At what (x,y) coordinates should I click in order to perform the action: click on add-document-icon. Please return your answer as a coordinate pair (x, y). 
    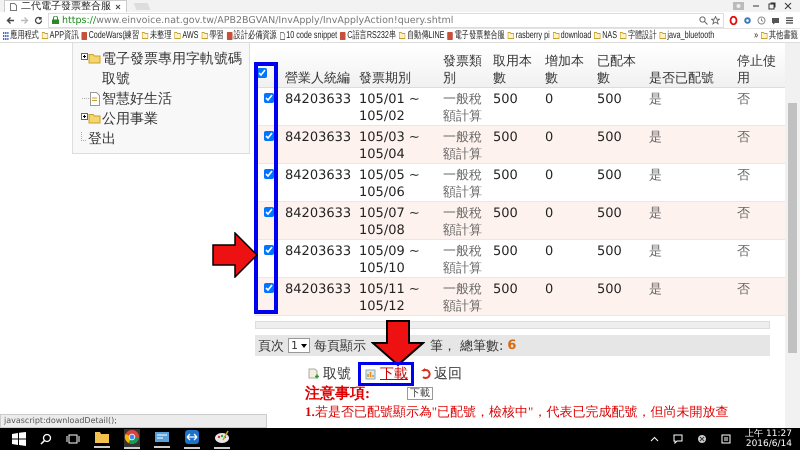
    Looking at the image, I should click on (314, 374).